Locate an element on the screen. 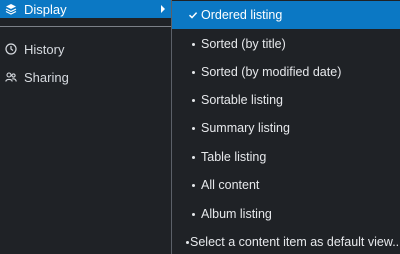  menu-item-label: All content is located at coordinates (230, 185).